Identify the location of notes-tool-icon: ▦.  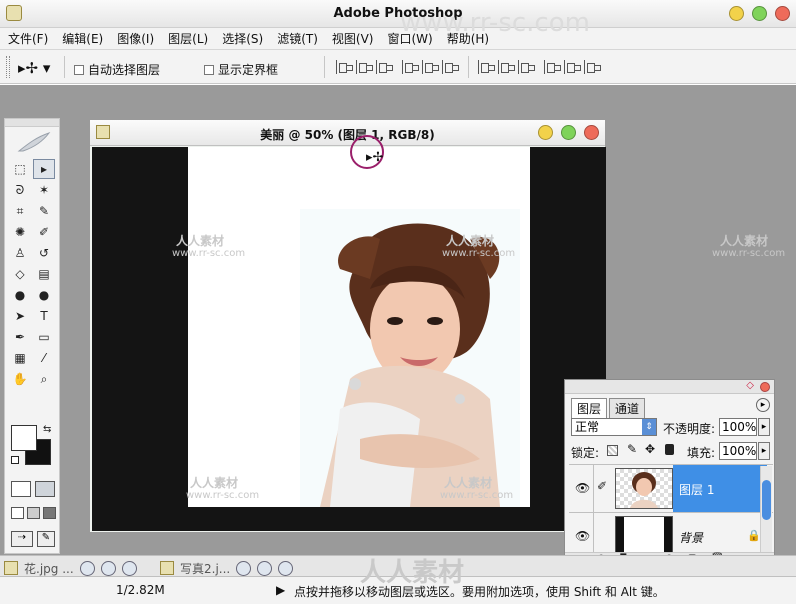
(20, 358).